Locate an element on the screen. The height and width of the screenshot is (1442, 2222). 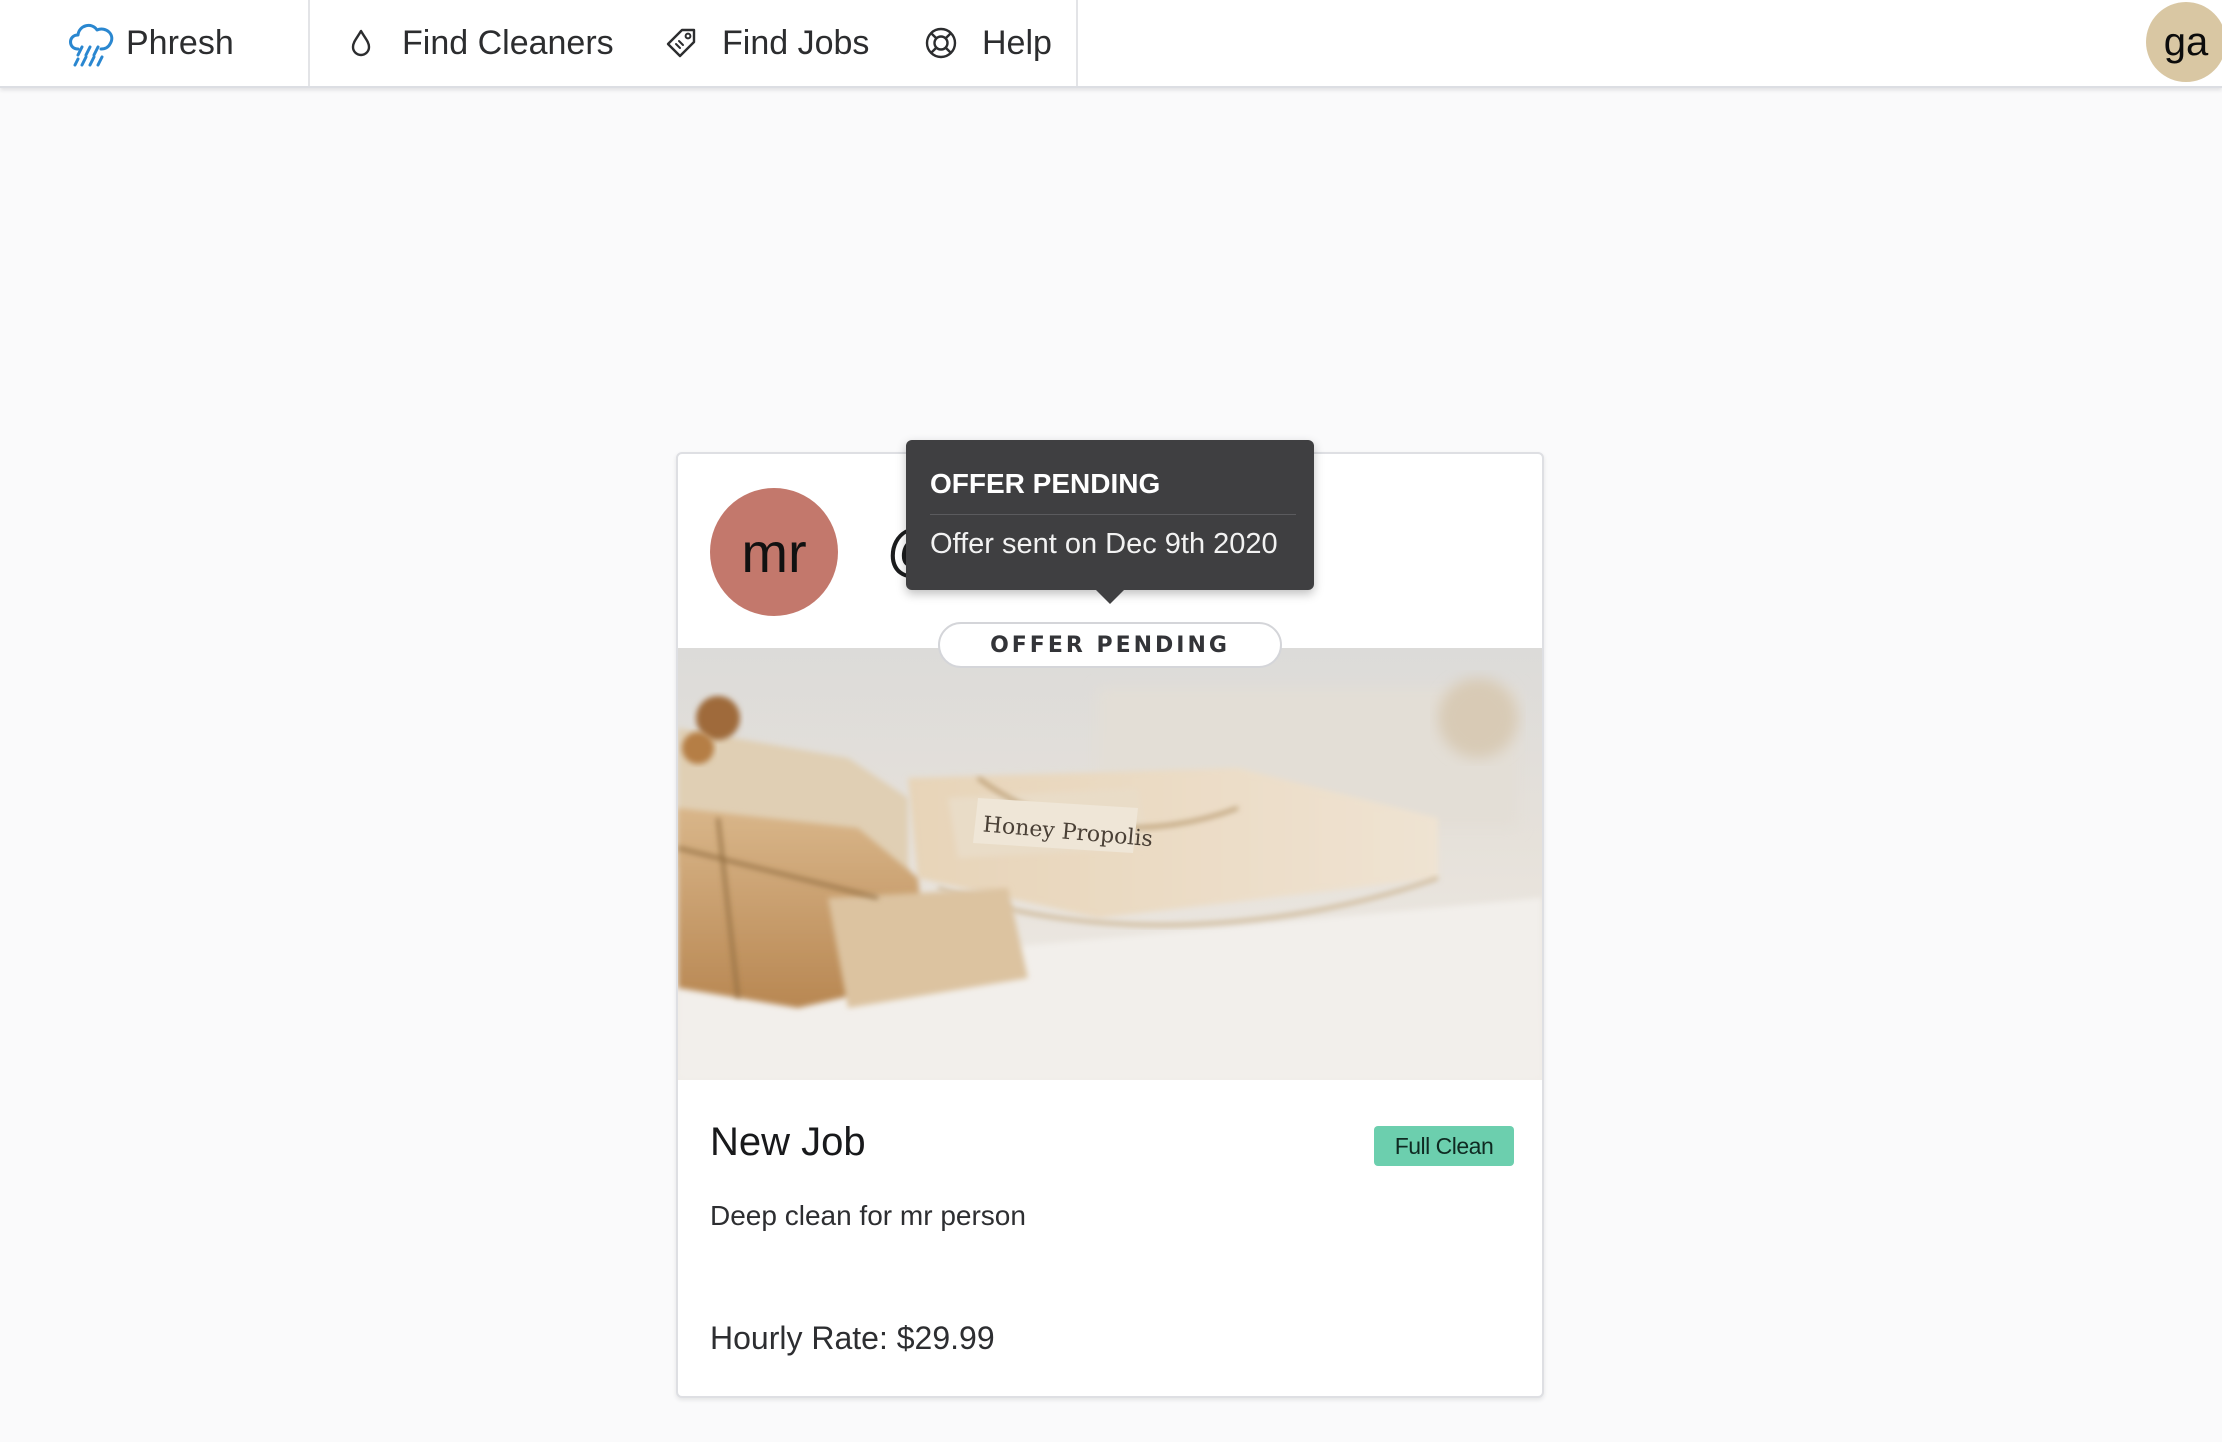
top-navbar: Phresh Find Cleaners Find Jobs Help ga is located at coordinates (1111, 44).